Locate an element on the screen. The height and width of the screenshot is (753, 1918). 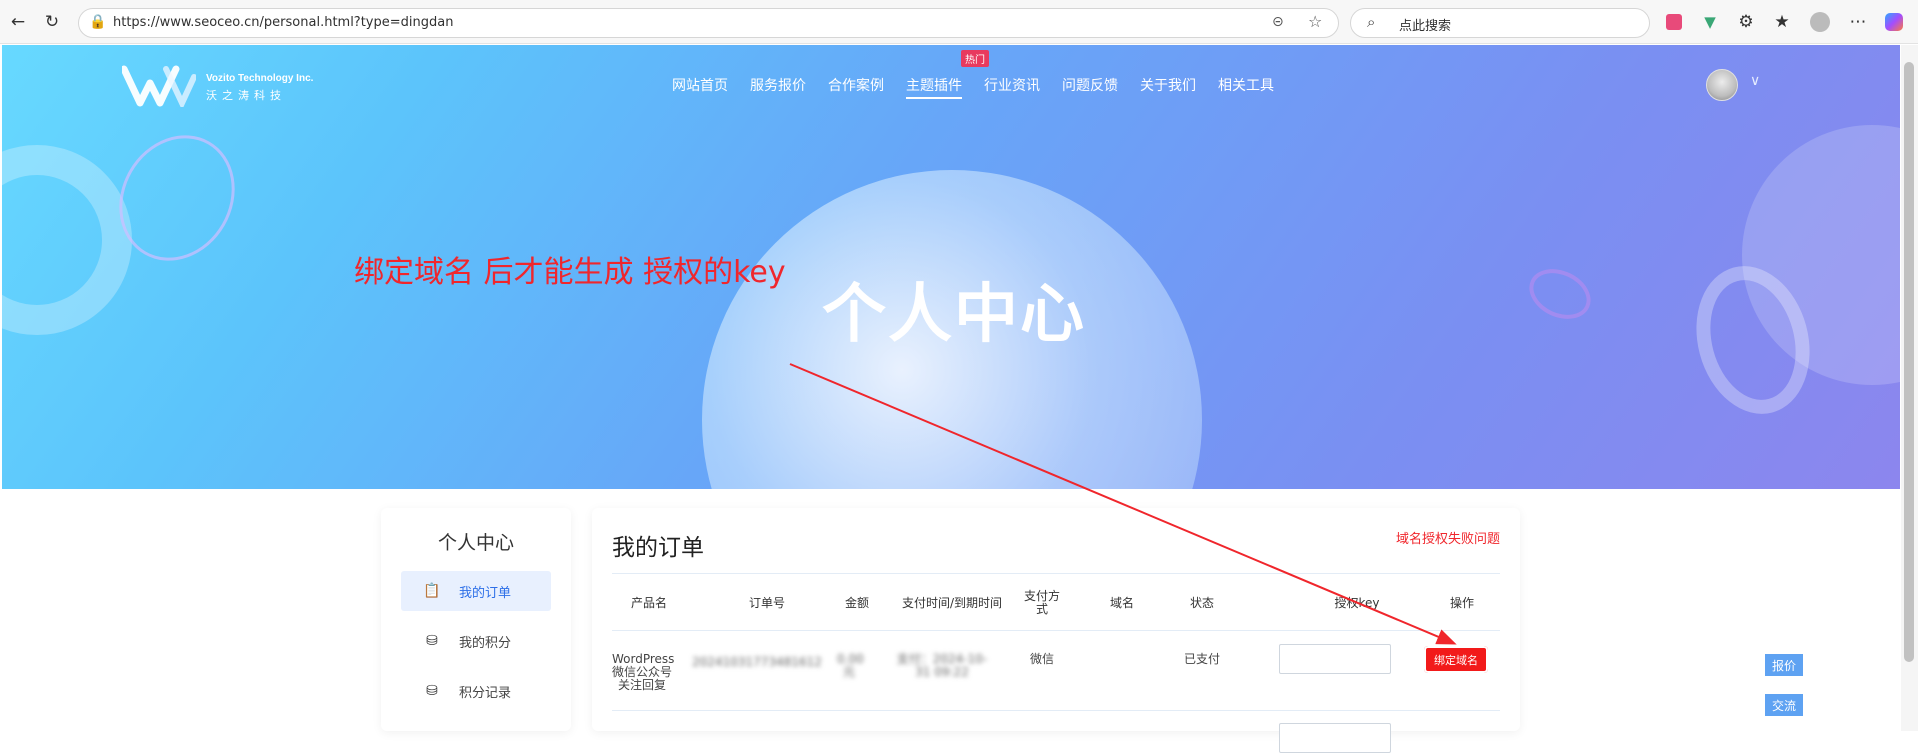
quote-float-button: 报价 is located at coordinates (1784, 665).